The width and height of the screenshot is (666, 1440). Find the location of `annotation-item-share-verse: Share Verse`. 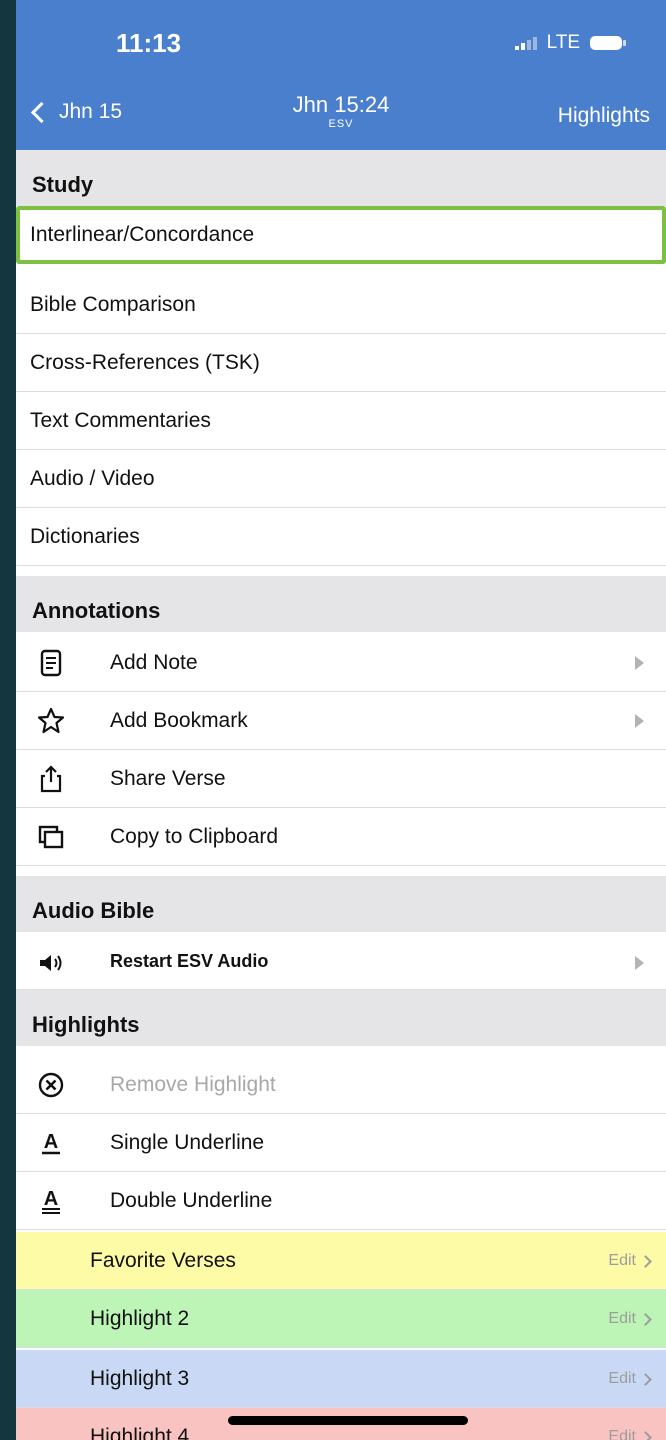

annotation-item-share-verse: Share Verse is located at coordinates (341, 779).